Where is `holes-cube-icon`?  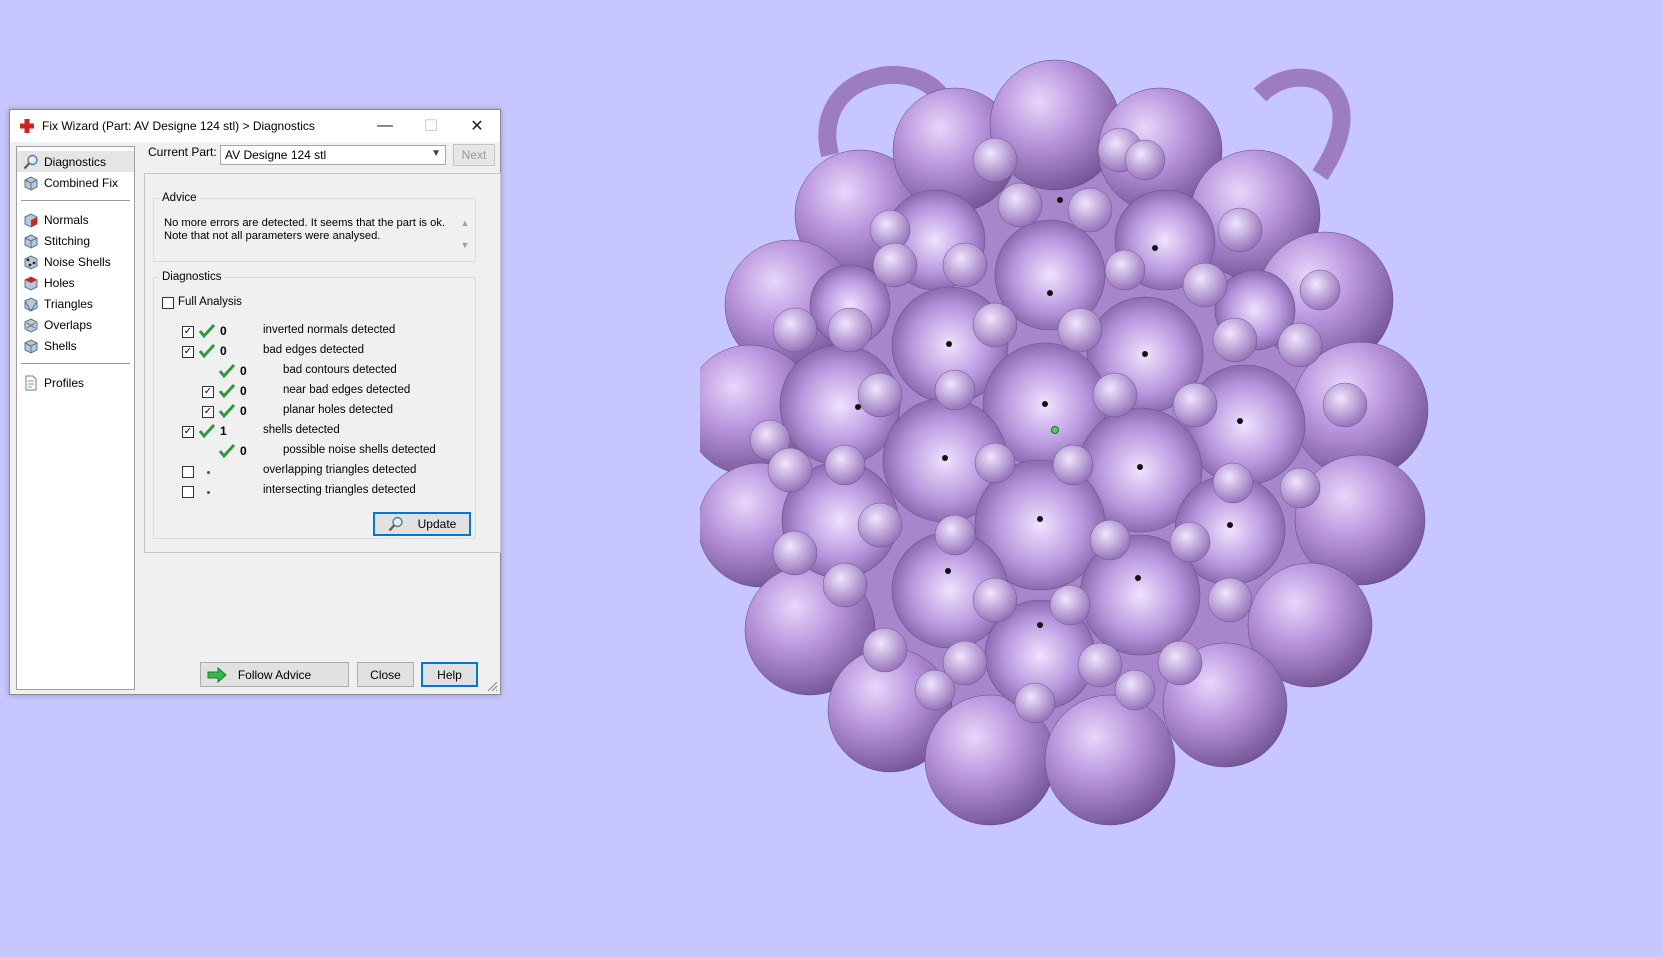 holes-cube-icon is located at coordinates (31, 283).